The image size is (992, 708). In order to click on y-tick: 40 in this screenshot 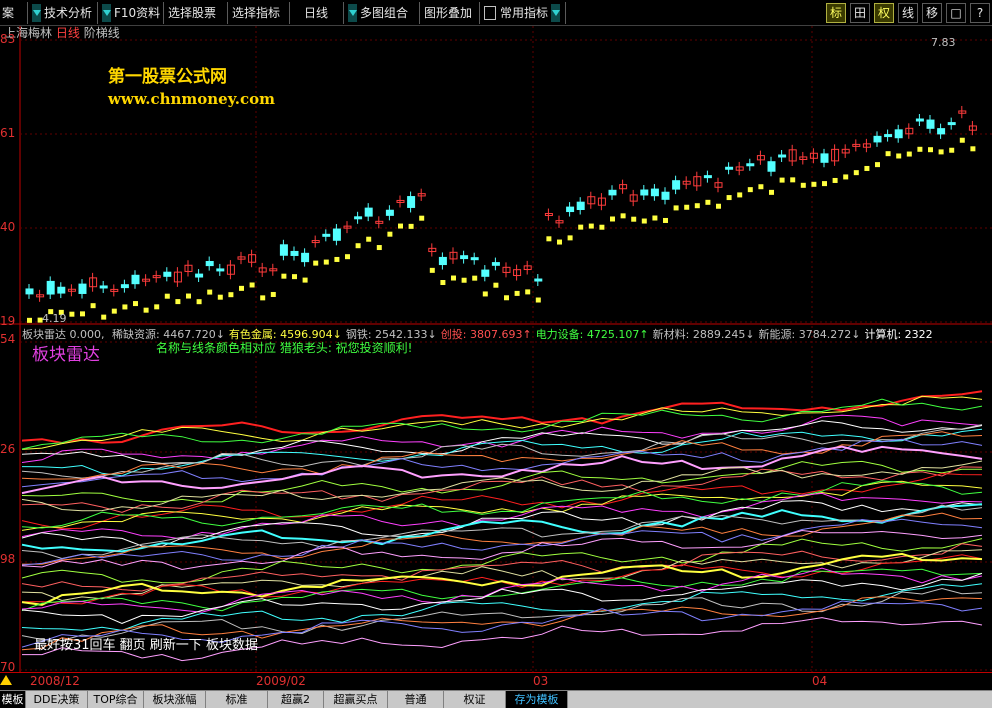, I will do `click(8, 227)`.